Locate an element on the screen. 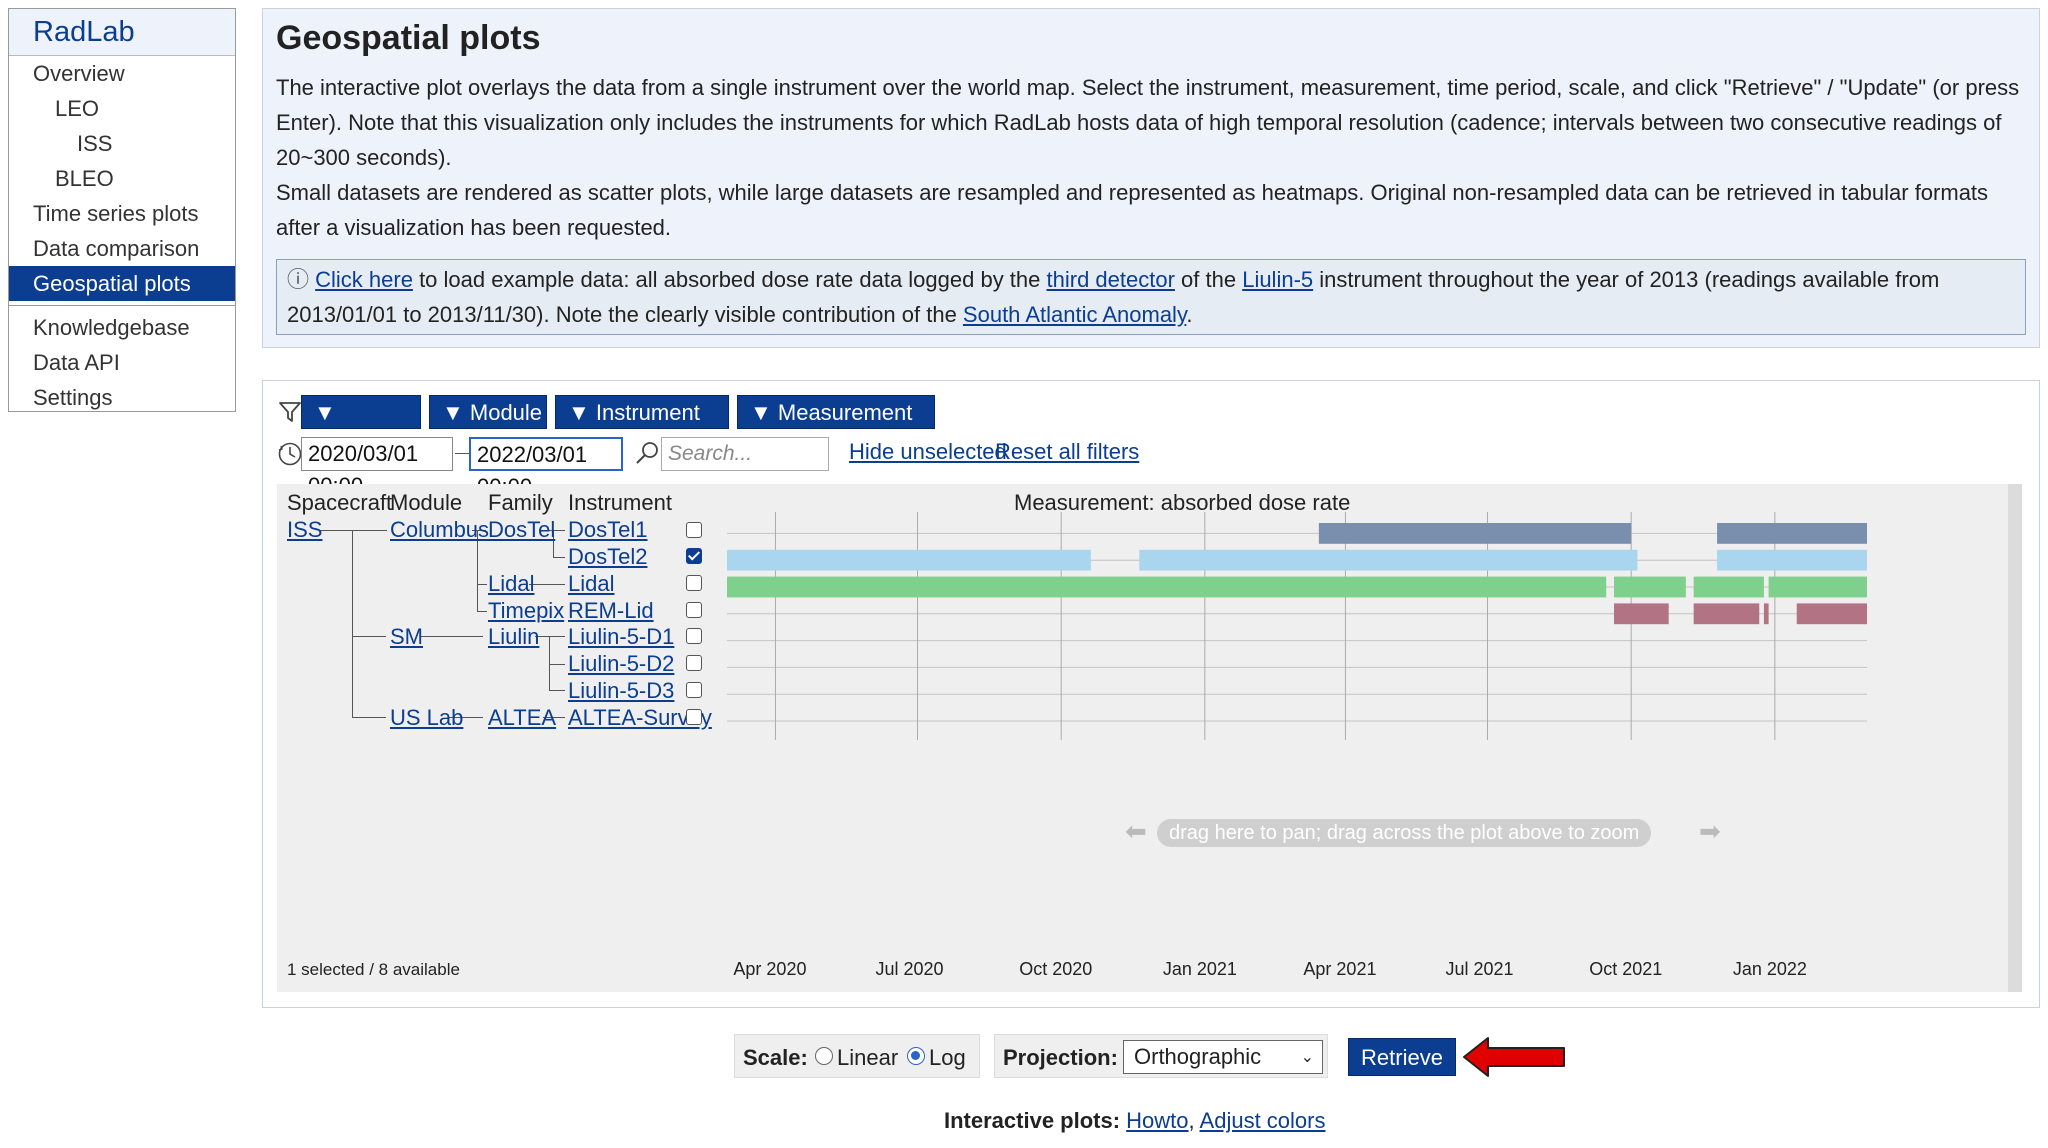  instrument-checkbox-liulin-5-d2 is located at coordinates (694, 663).